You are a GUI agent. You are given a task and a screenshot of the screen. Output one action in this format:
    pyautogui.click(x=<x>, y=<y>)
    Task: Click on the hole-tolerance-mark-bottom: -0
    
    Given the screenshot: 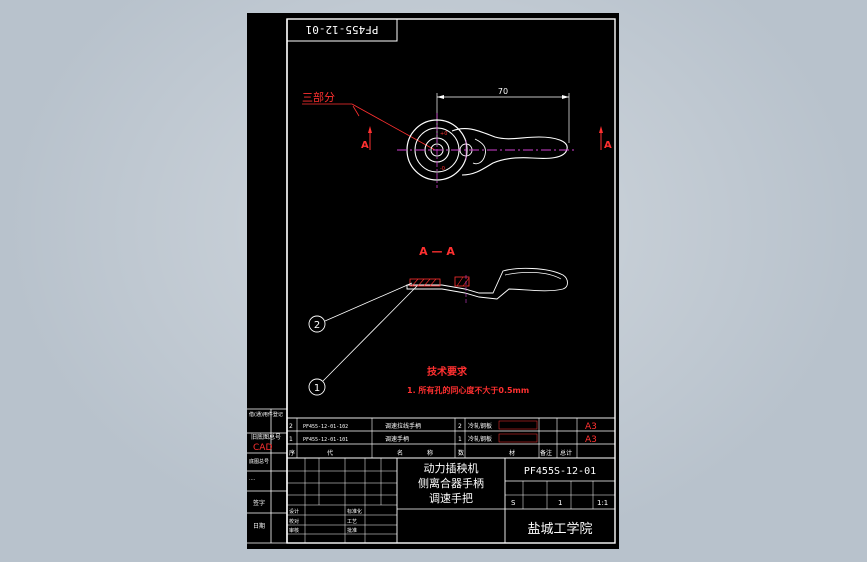 What is the action you would take?
    pyautogui.click(x=442, y=169)
    